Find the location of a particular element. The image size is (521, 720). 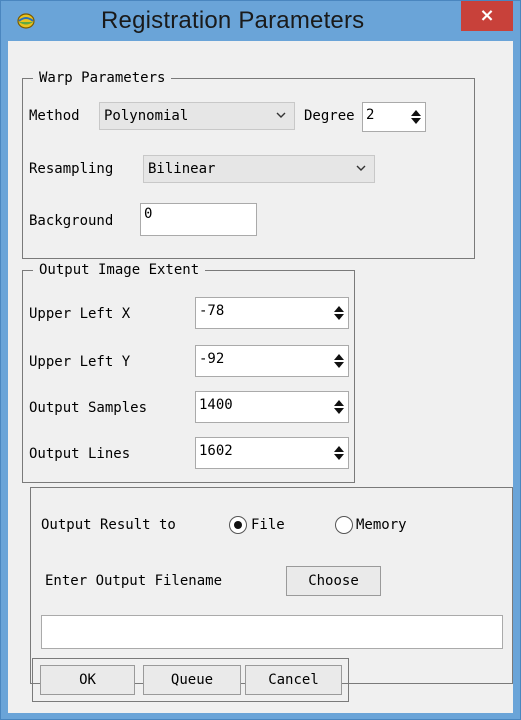

output-image-extent-legend: Output Image Extent is located at coordinates (119, 270).